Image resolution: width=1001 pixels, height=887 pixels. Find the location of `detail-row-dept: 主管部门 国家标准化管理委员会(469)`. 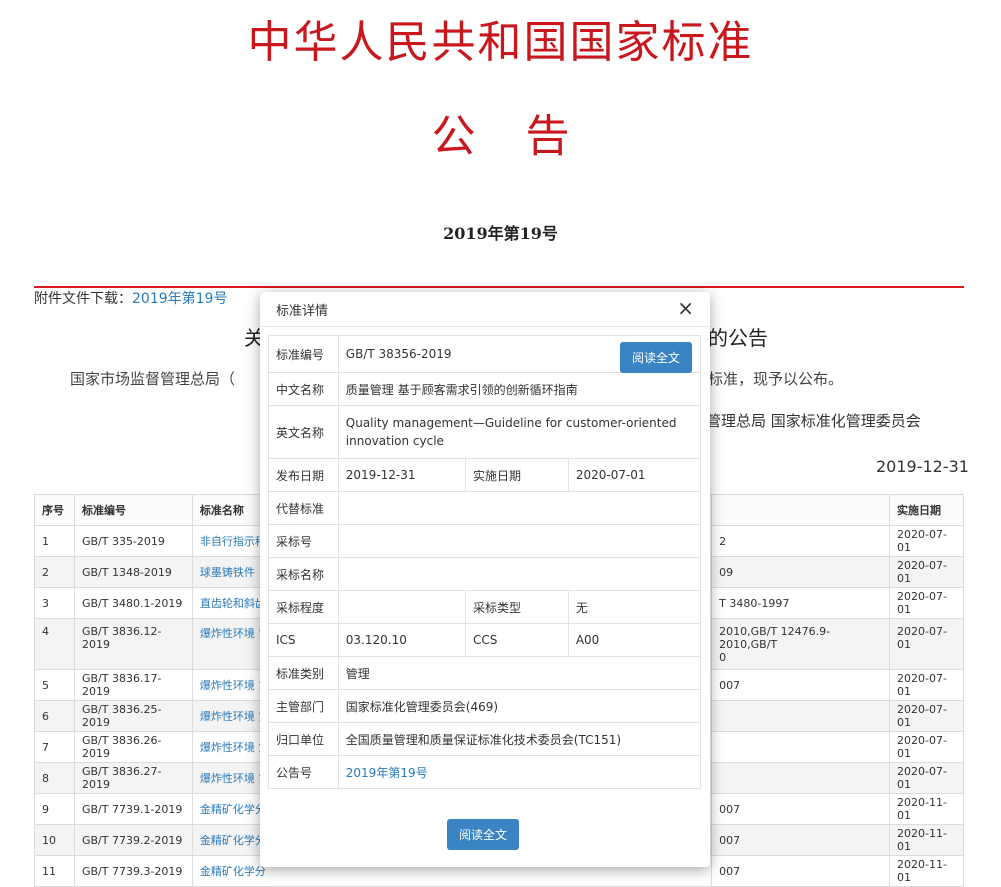

detail-row-dept: 主管部门 国家标准化管理委员会(469) is located at coordinates (485, 706).